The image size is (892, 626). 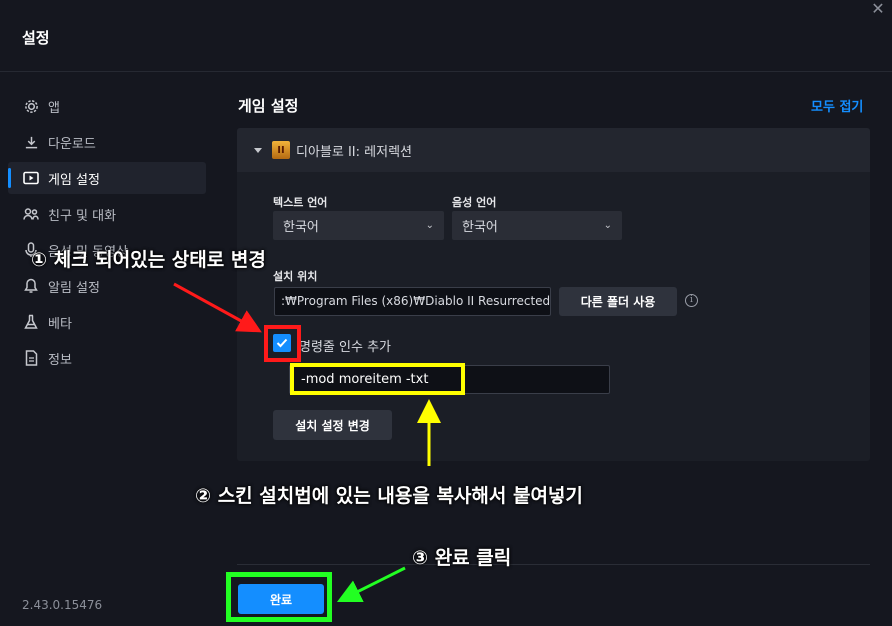 I want to click on annotation-step-1: ① 체크 되어있는 상태로 변경, so click(x=148, y=260).